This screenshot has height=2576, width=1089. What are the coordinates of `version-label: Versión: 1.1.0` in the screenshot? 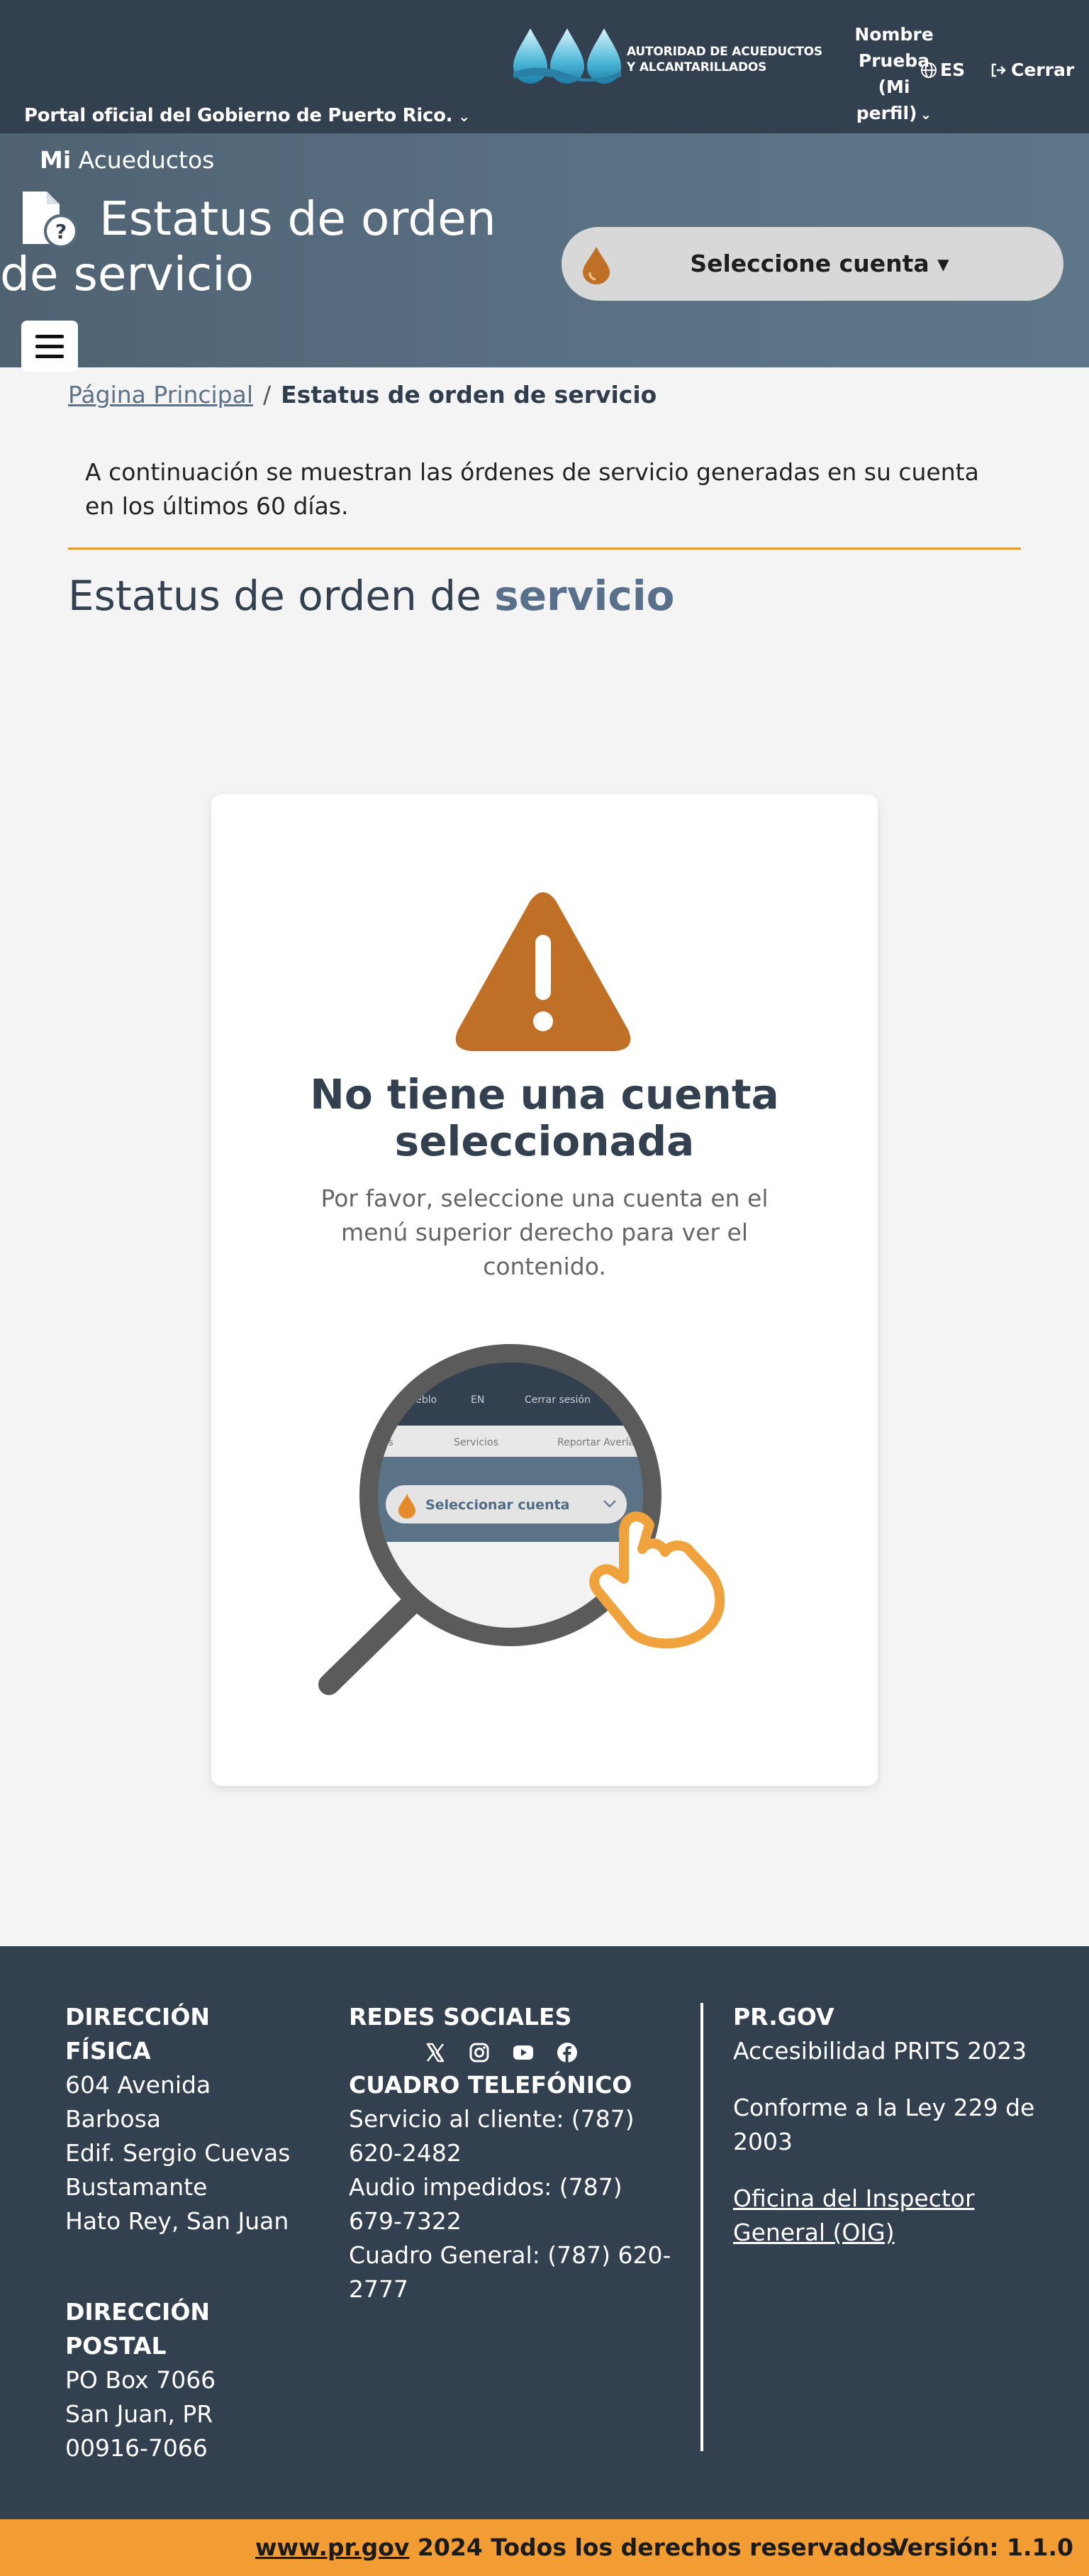 It's located at (981, 2547).